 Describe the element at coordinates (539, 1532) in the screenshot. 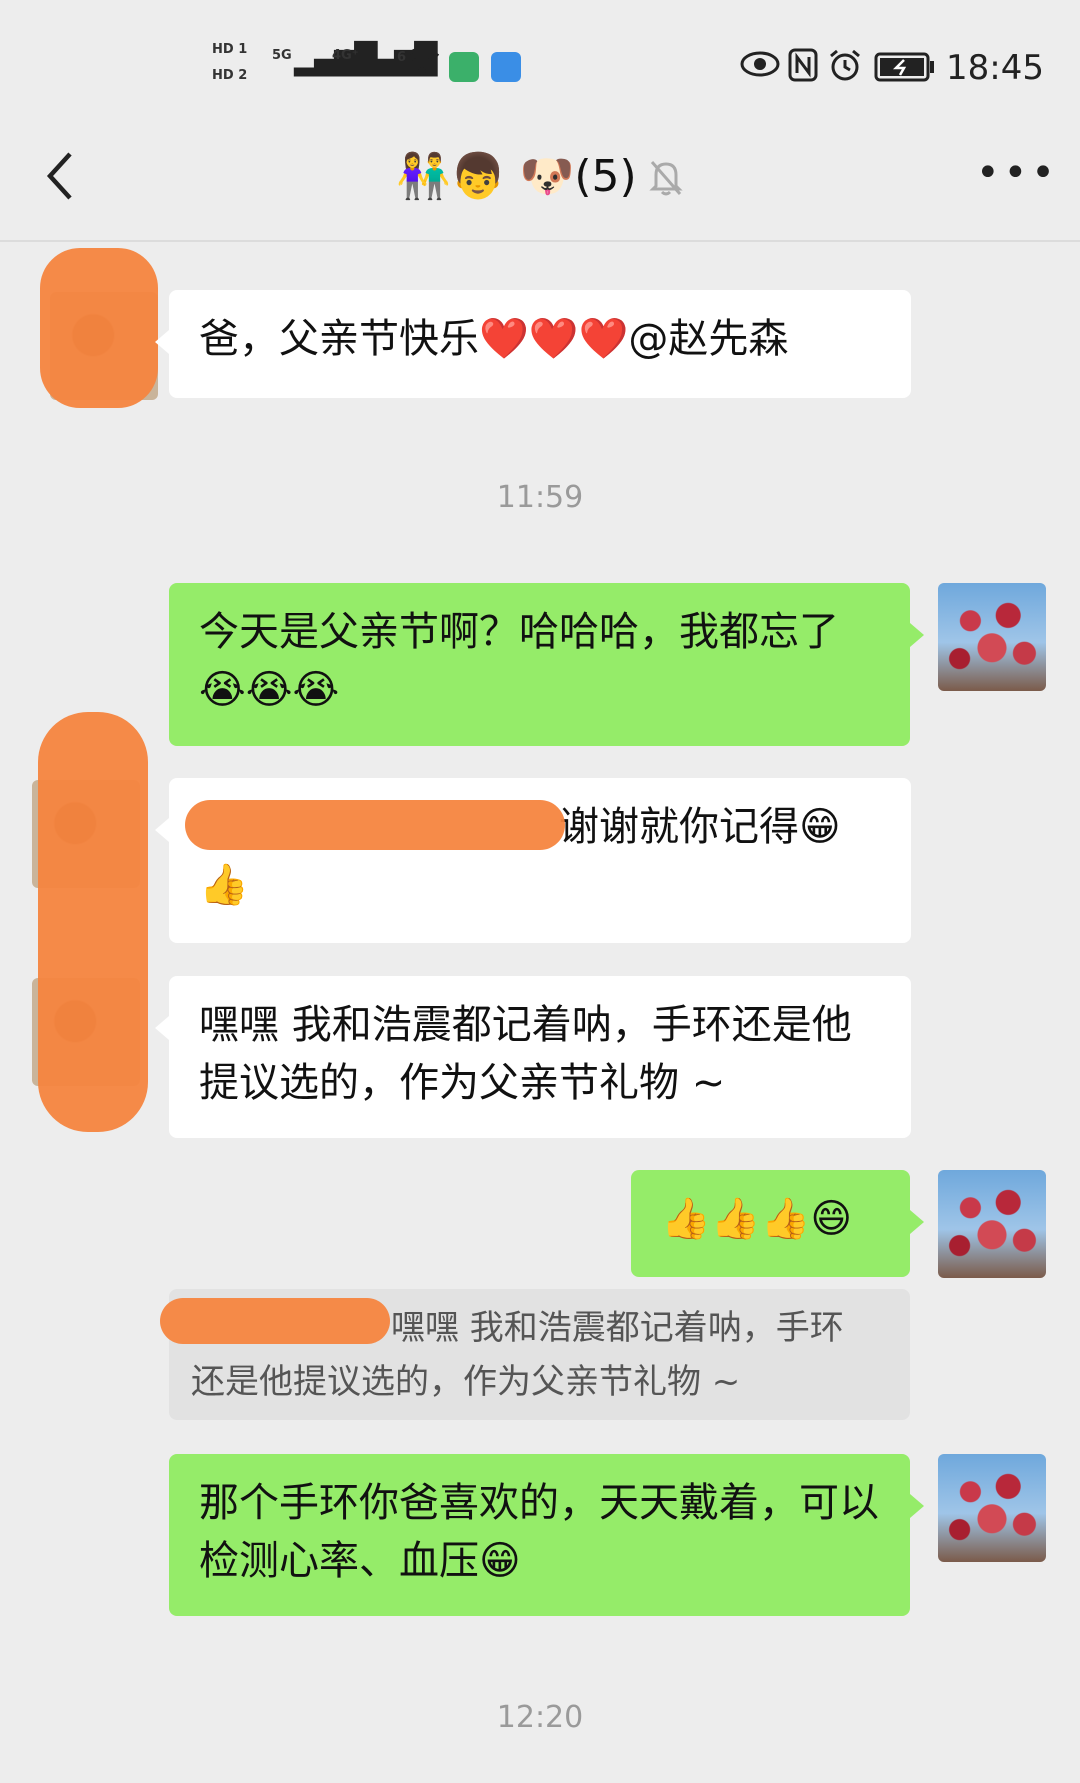

I see `message-text: 那个手环你爸喜欢的，天天戴着，可以检测心率、血压😁` at that location.